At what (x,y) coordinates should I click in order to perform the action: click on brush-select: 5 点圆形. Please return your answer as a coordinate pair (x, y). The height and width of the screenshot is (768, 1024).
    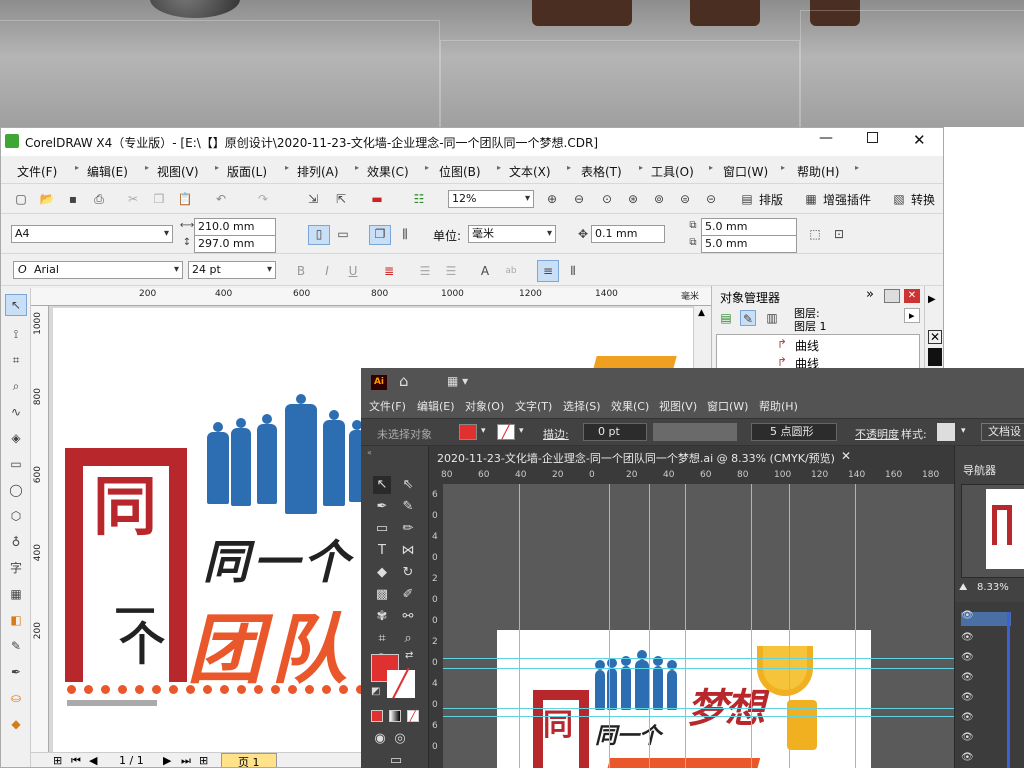
    Looking at the image, I should click on (794, 432).